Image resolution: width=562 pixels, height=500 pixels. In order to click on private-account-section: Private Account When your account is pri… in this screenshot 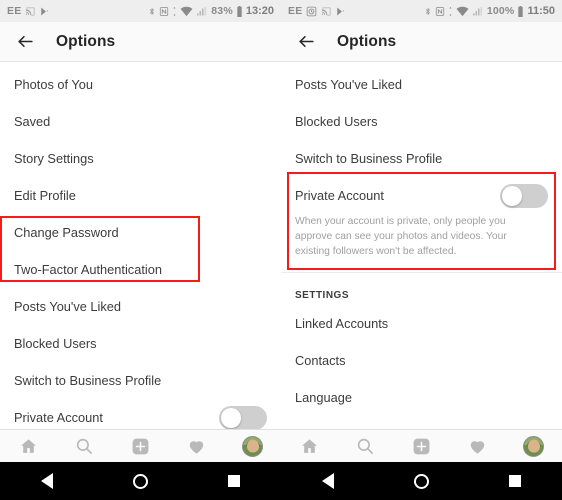, I will do `click(421, 222)`.